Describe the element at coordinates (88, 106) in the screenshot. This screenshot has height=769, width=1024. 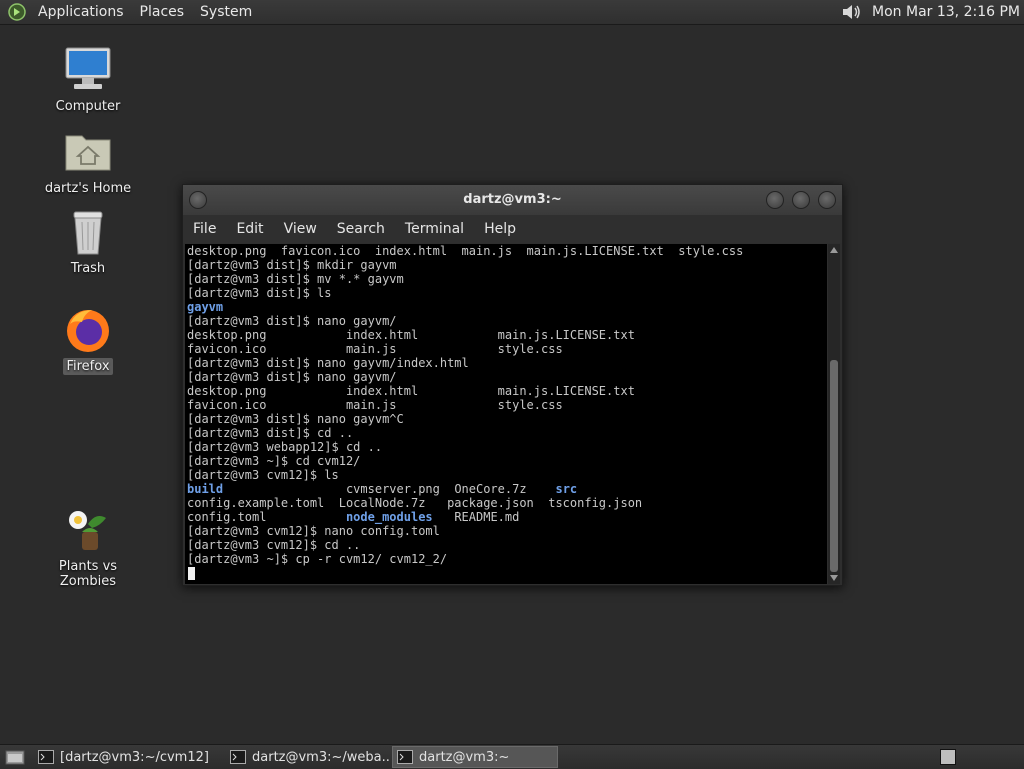
I see `desktop-icon-label: Computer` at that location.